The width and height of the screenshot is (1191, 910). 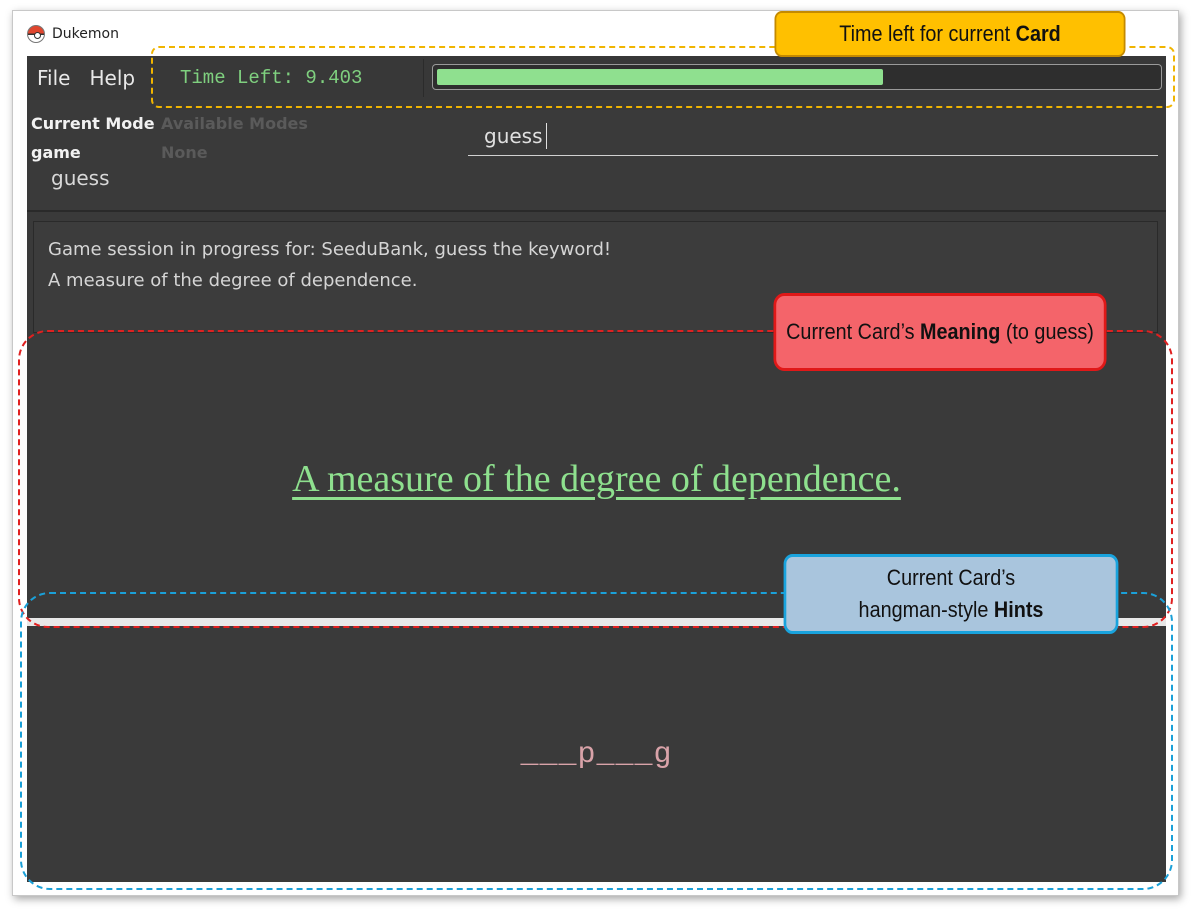 I want to click on timer-callout: Time left for current Card, so click(x=950, y=34).